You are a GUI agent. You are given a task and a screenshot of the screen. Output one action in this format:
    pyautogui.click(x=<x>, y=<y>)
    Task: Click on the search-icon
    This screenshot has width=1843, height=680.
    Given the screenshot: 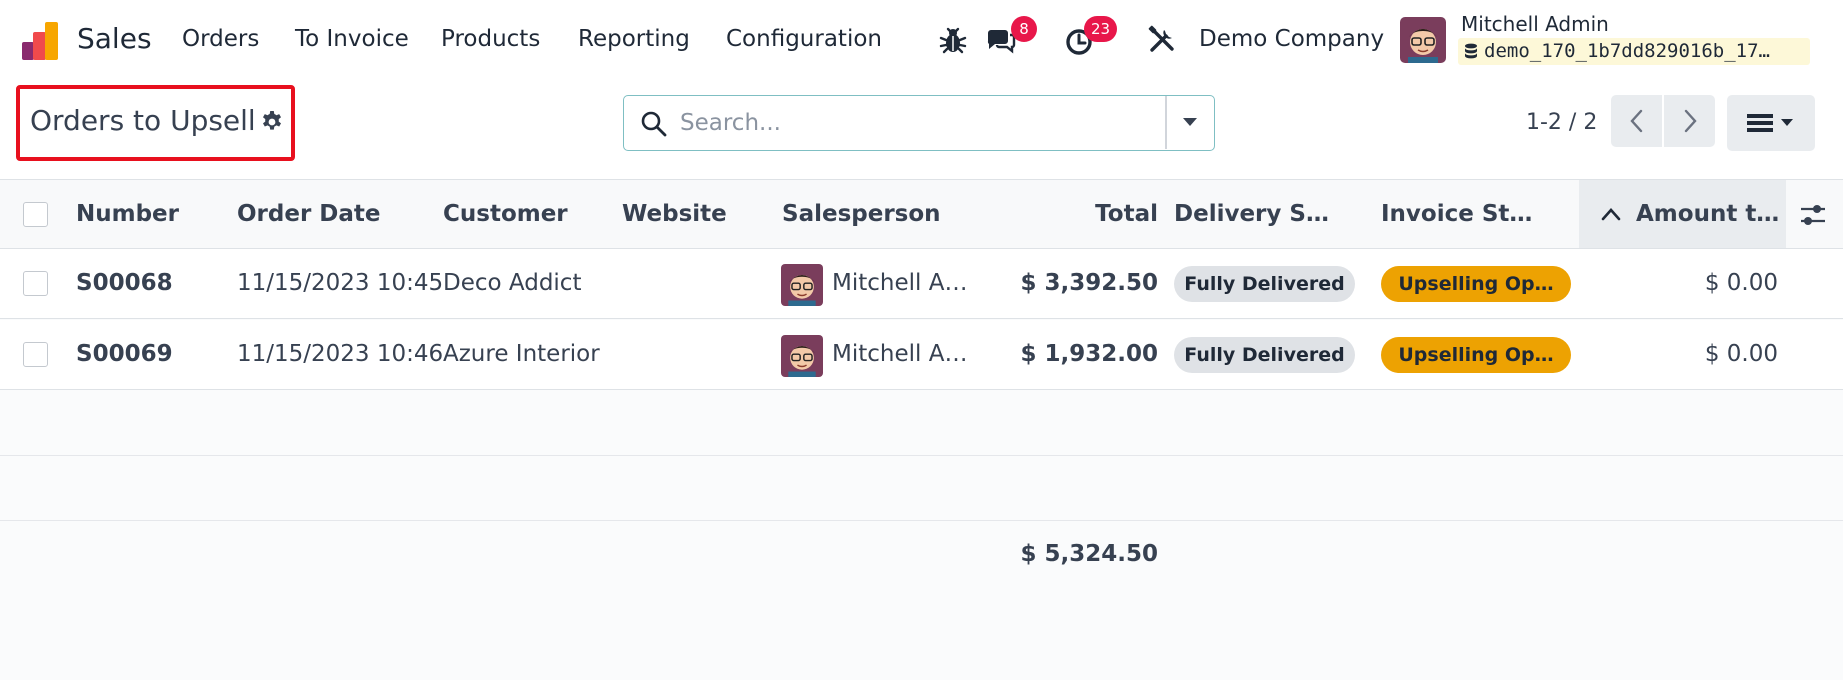 What is the action you would take?
    pyautogui.click(x=654, y=124)
    